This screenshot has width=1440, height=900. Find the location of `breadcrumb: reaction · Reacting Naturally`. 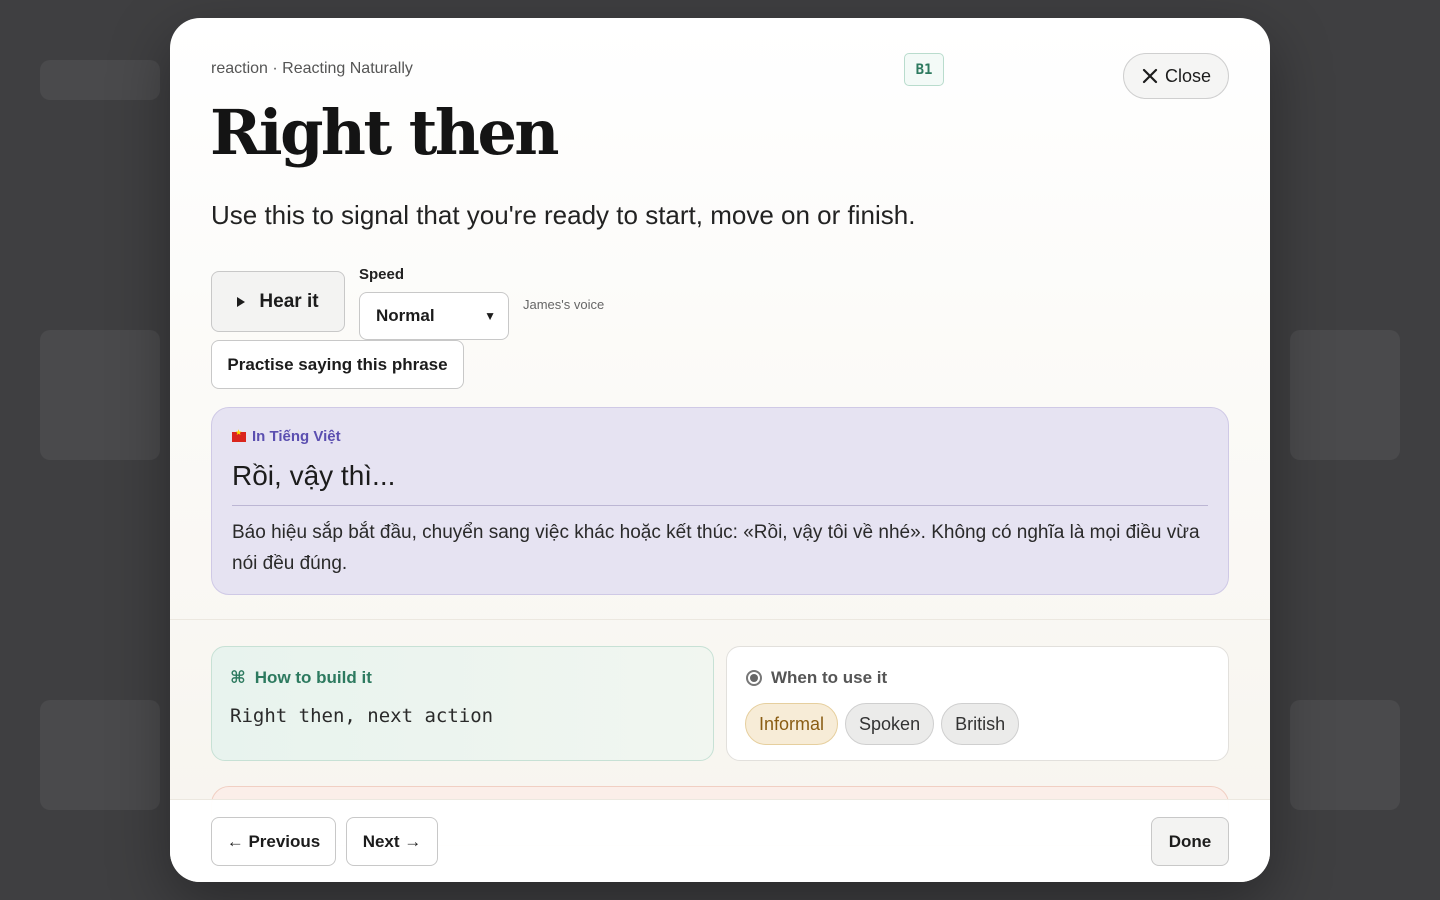

breadcrumb: reaction · Reacting Naturally is located at coordinates (312, 68).